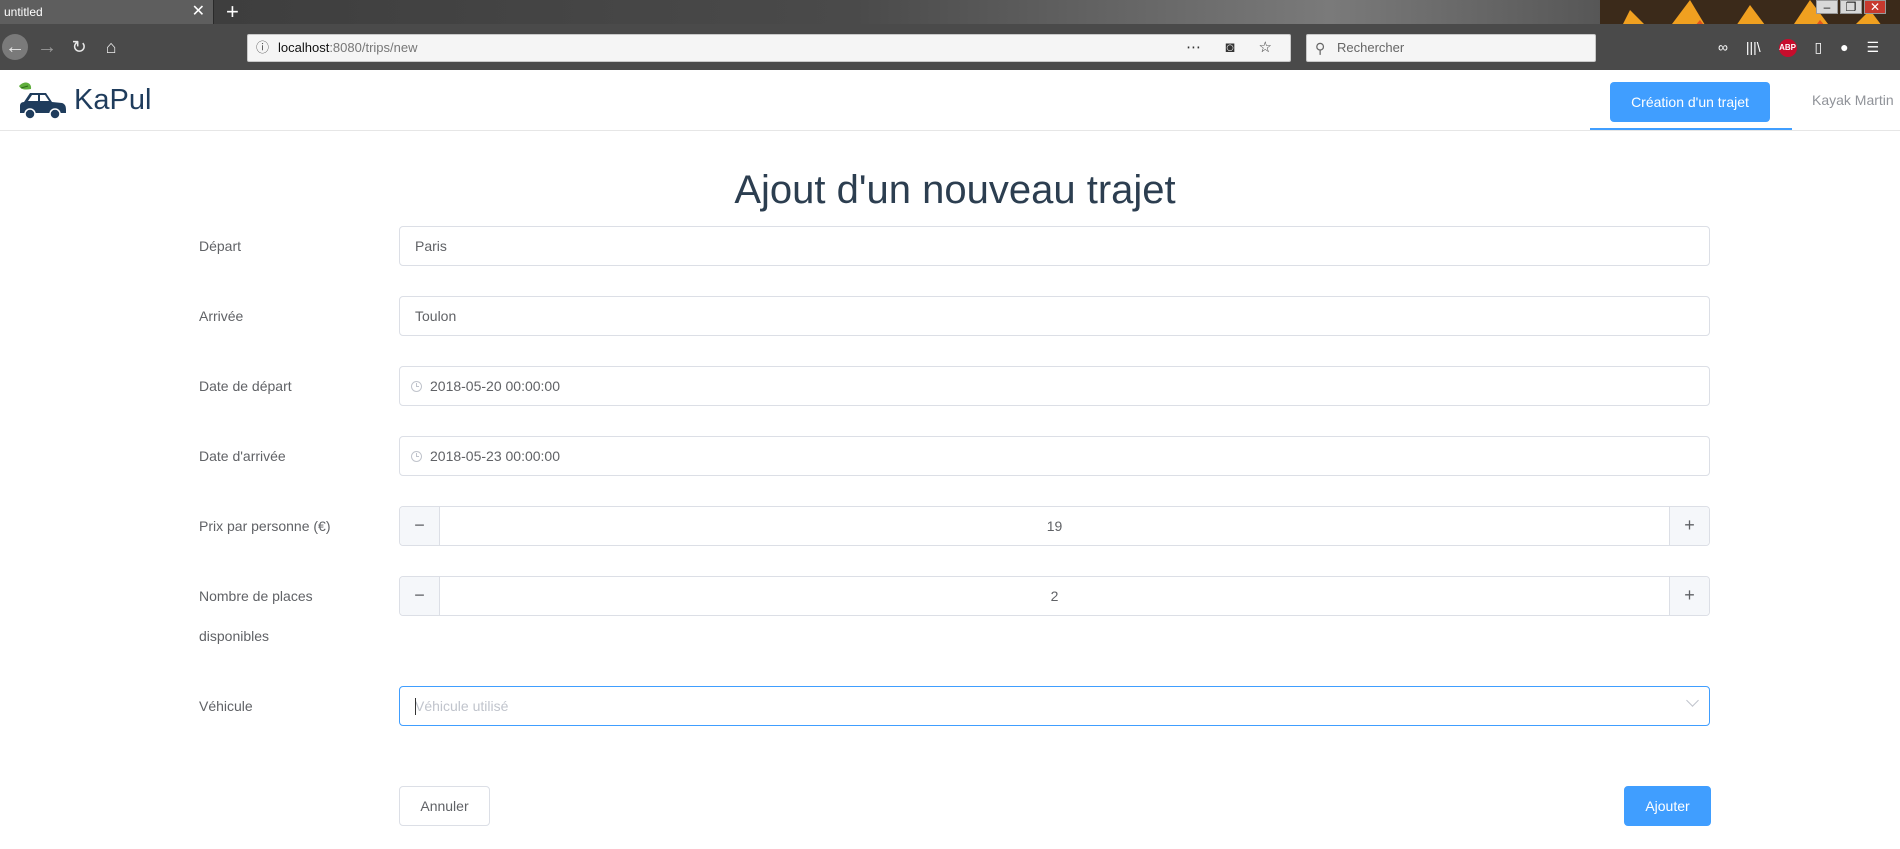 The height and width of the screenshot is (849, 1900). I want to click on app-logo: KaPul, so click(83, 100).